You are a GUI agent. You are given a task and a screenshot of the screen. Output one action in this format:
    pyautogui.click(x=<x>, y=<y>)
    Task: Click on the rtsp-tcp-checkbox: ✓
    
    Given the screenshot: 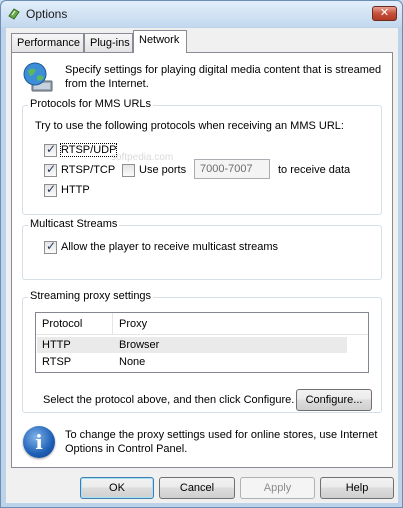 What is the action you would take?
    pyautogui.click(x=50, y=169)
    